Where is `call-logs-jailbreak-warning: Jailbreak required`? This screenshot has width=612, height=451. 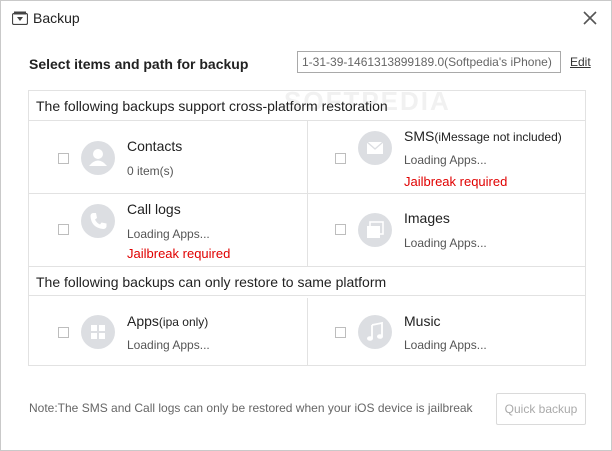 call-logs-jailbreak-warning: Jailbreak required is located at coordinates (179, 253).